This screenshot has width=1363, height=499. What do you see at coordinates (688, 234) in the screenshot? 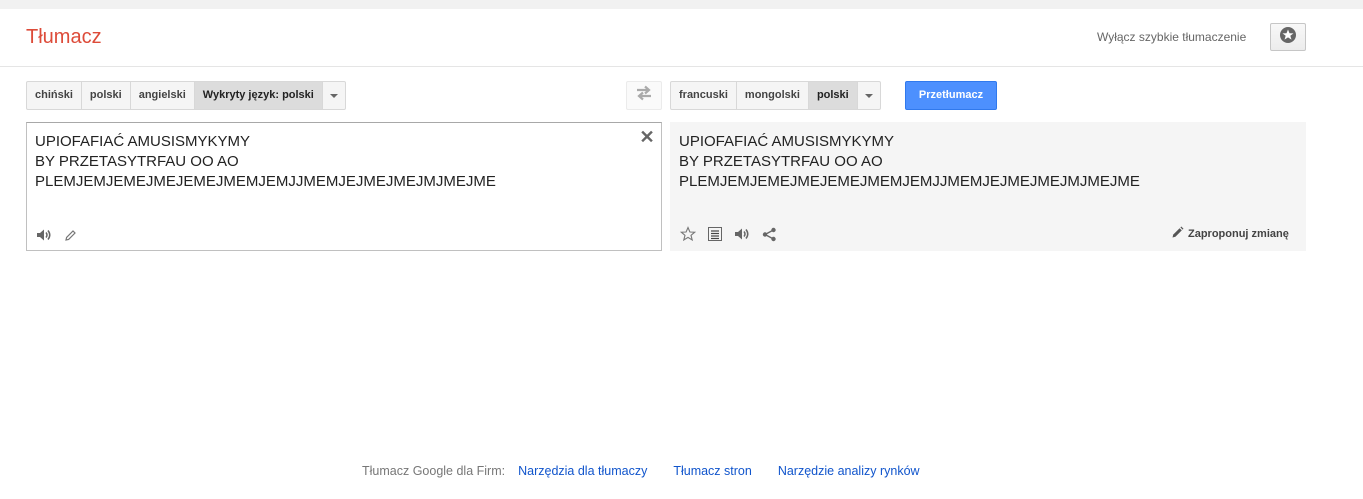
I see `star-icon` at bounding box center [688, 234].